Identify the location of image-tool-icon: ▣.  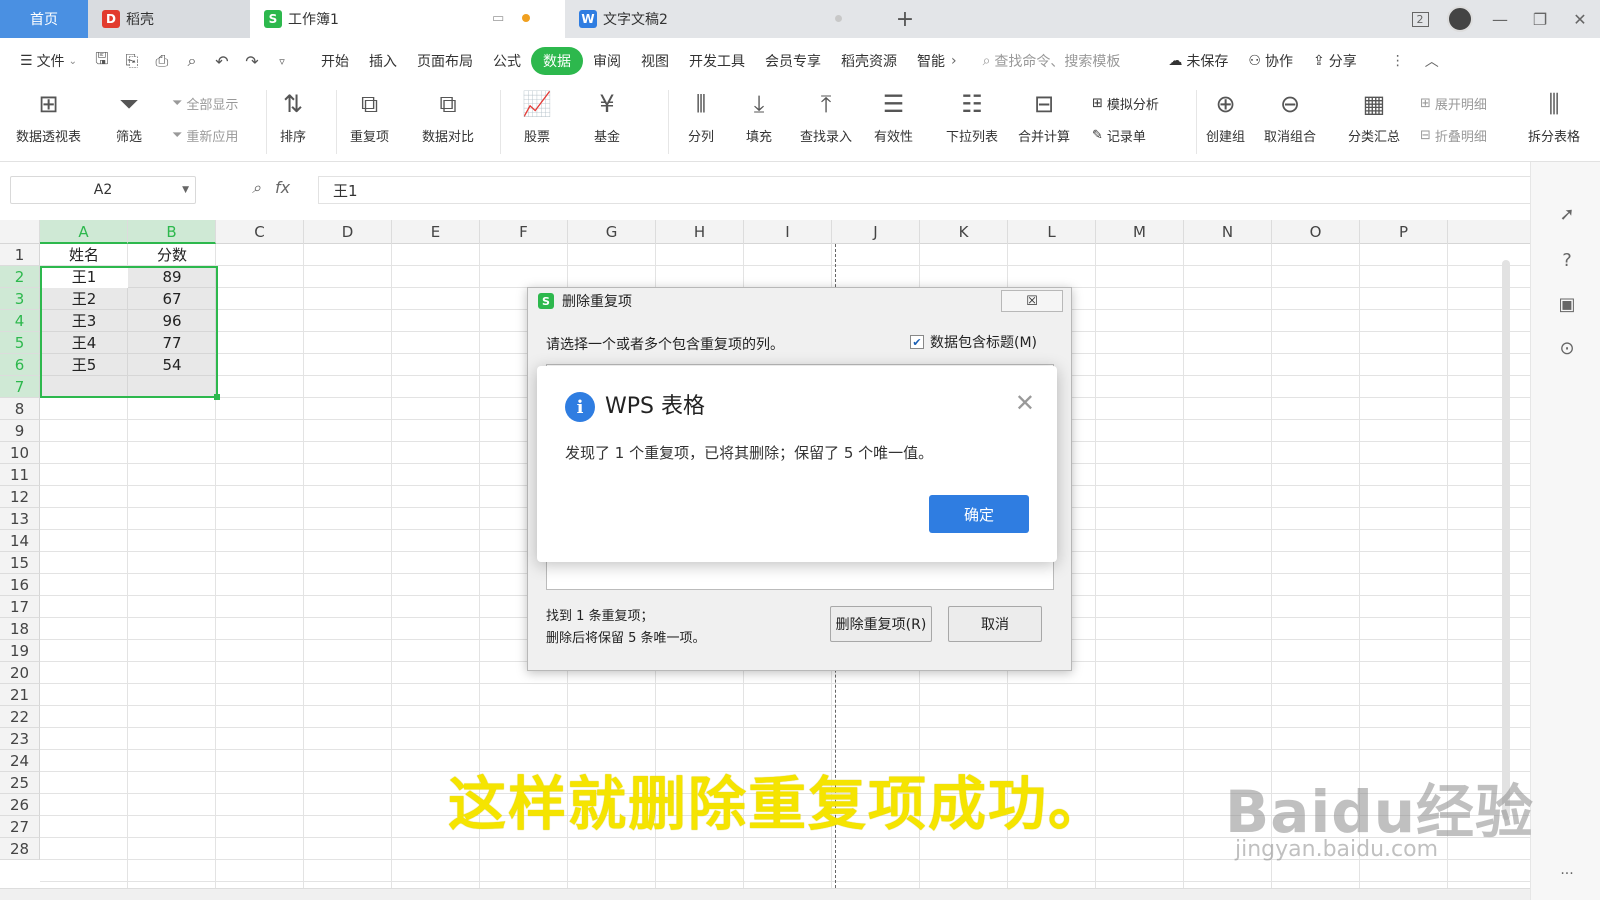
(1567, 304).